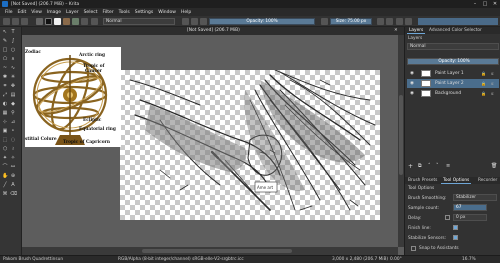 Image resolution: width=500 pixels, height=263 pixels. What do you see at coordinates (5, 86) in the screenshot?
I see `crop-icon: ⌗` at bounding box center [5, 86].